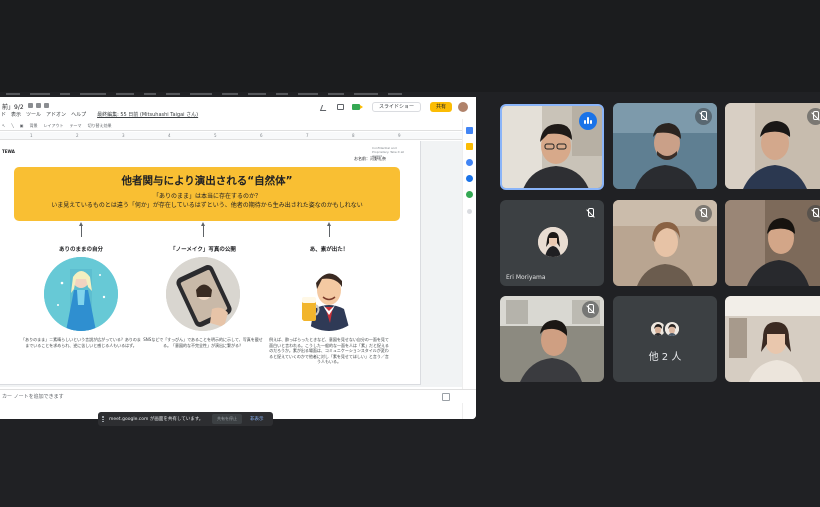 The image size is (820, 507). Describe the element at coordinates (81, 294) in the screenshot. I see `princess-illustration` at that location.